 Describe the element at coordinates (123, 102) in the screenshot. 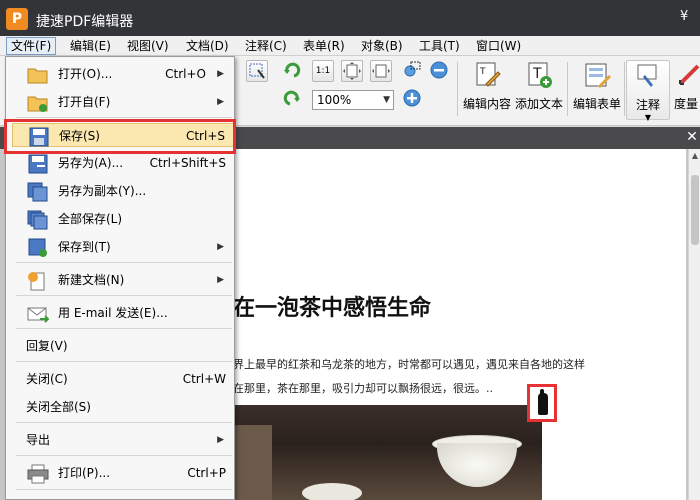

I see `menu-item-open-from: 打开自(F) ▶` at that location.